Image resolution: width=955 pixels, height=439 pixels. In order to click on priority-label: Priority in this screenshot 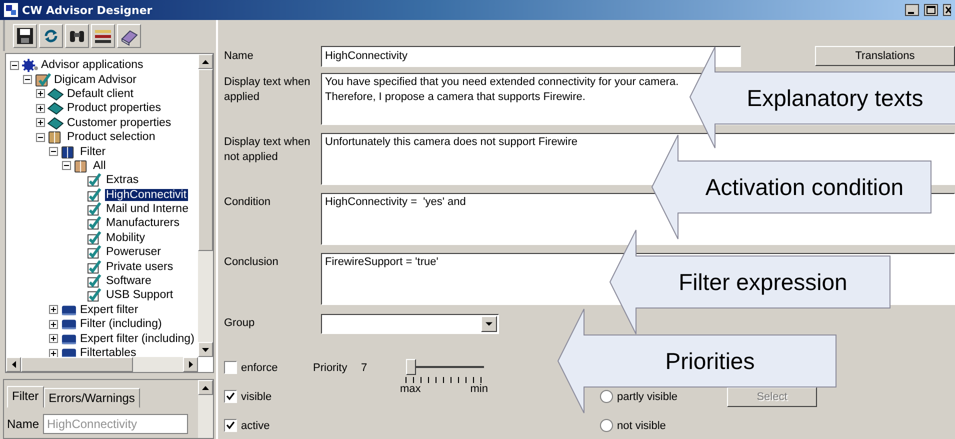, I will do `click(330, 368)`.